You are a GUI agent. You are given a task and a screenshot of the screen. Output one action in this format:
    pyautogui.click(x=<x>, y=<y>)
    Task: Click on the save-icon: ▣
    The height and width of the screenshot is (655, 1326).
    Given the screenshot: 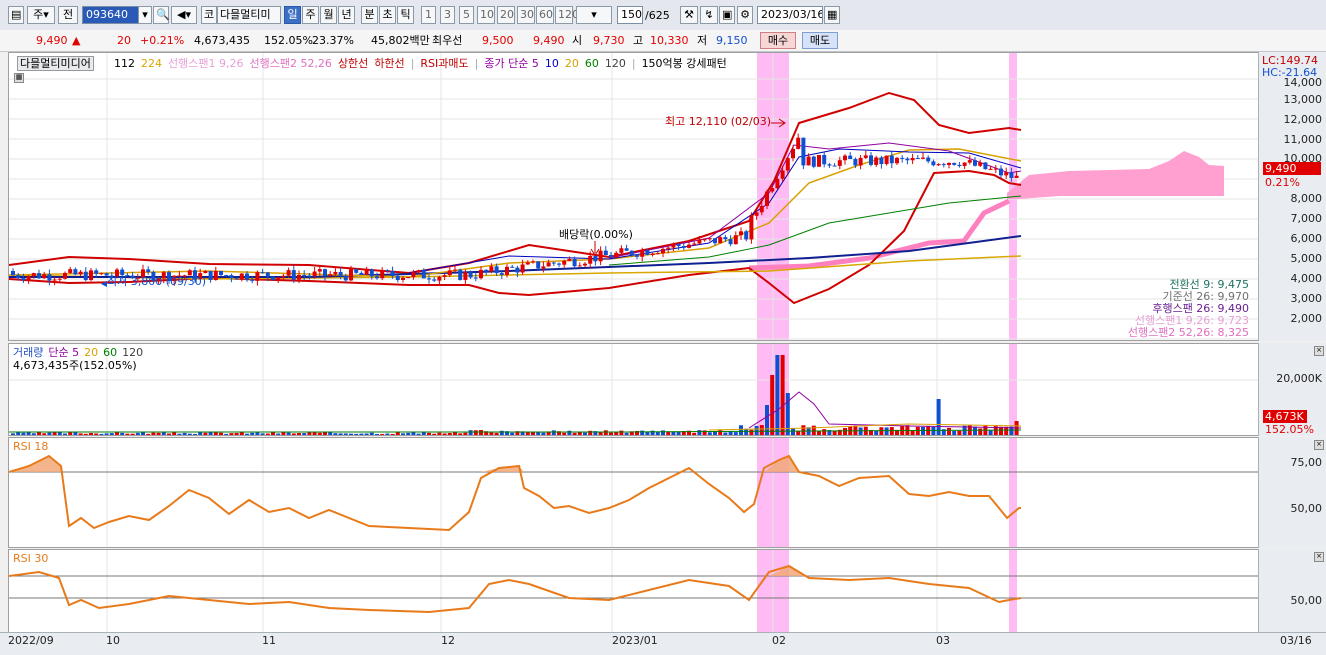 What is the action you would take?
    pyautogui.click(x=727, y=15)
    